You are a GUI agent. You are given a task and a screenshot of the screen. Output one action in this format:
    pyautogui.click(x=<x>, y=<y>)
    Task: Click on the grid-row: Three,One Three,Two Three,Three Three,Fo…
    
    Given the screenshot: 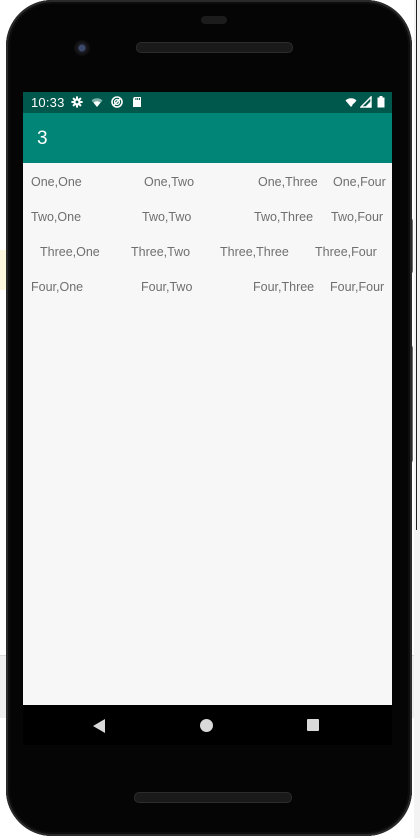 What is the action you would take?
    pyautogui.click(x=207, y=255)
    